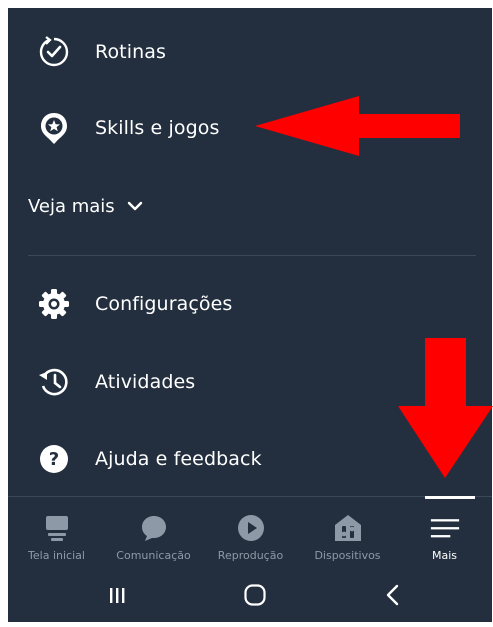 This screenshot has width=493, height=627. I want to click on recents-icon, so click(117, 595).